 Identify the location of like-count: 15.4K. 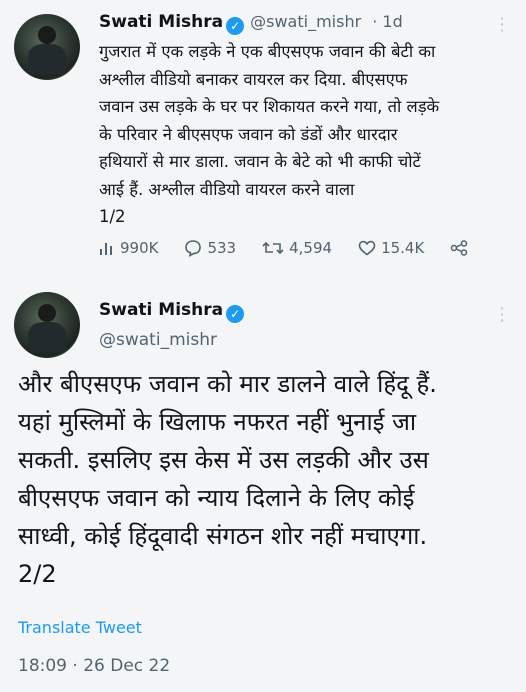
(403, 248).